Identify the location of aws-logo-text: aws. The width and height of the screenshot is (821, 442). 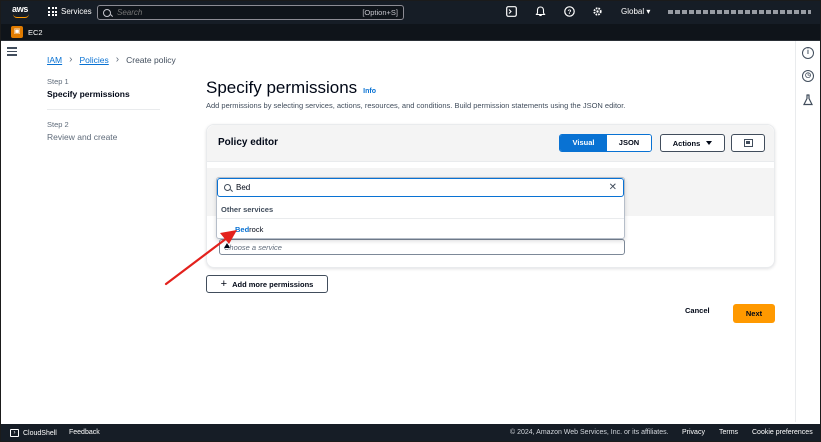
(20, 9).